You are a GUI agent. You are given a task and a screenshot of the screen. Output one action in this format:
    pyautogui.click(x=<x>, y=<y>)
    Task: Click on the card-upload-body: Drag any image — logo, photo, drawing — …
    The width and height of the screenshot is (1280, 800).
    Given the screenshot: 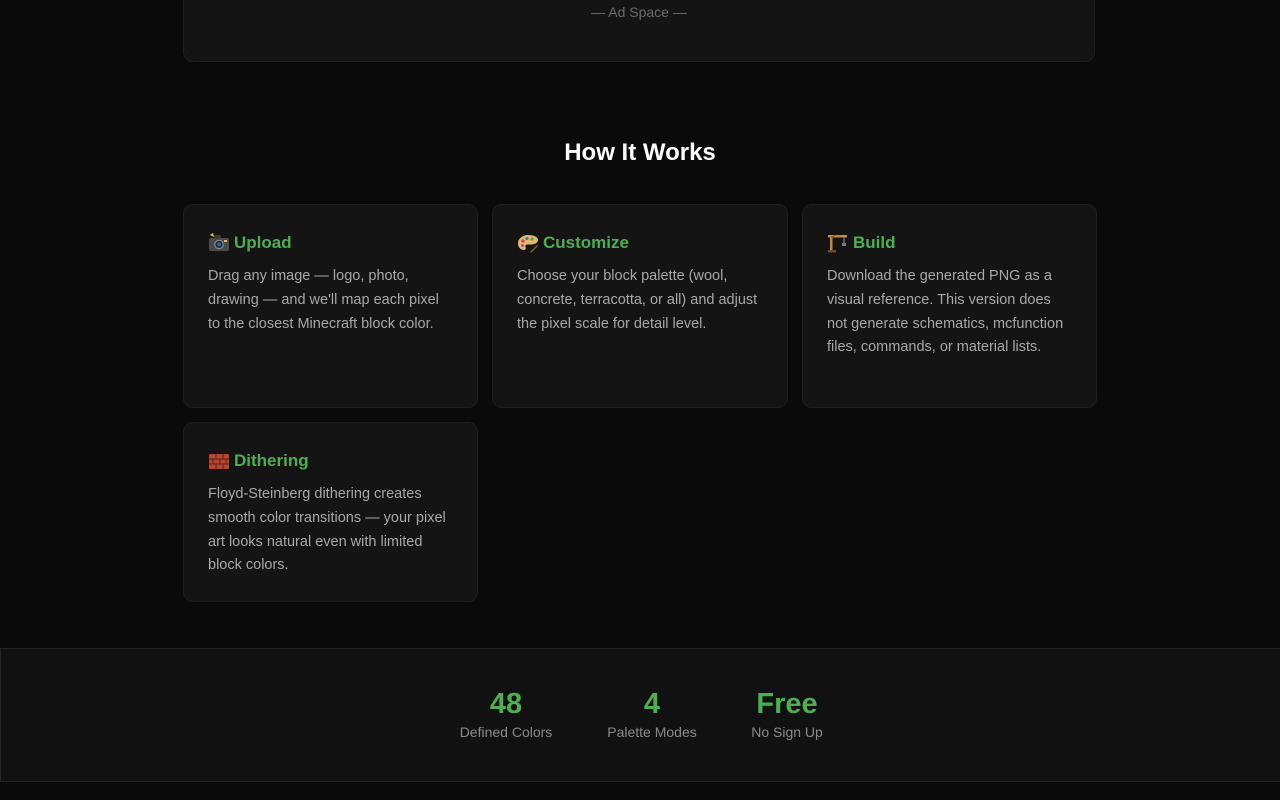 What is the action you would take?
    pyautogui.click(x=323, y=300)
    